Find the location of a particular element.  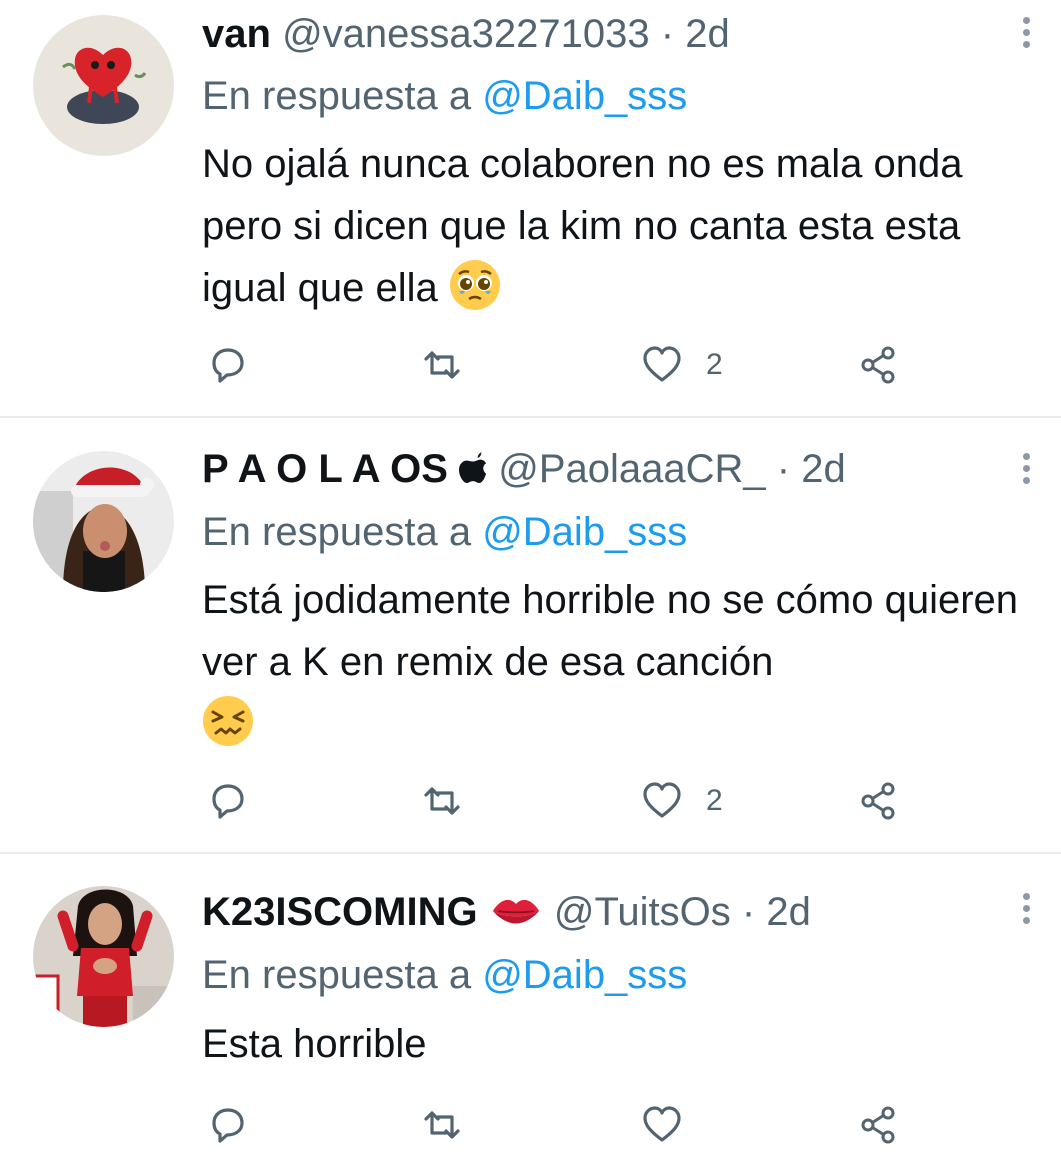

user-handle: @TuitsOs is located at coordinates (642, 912).